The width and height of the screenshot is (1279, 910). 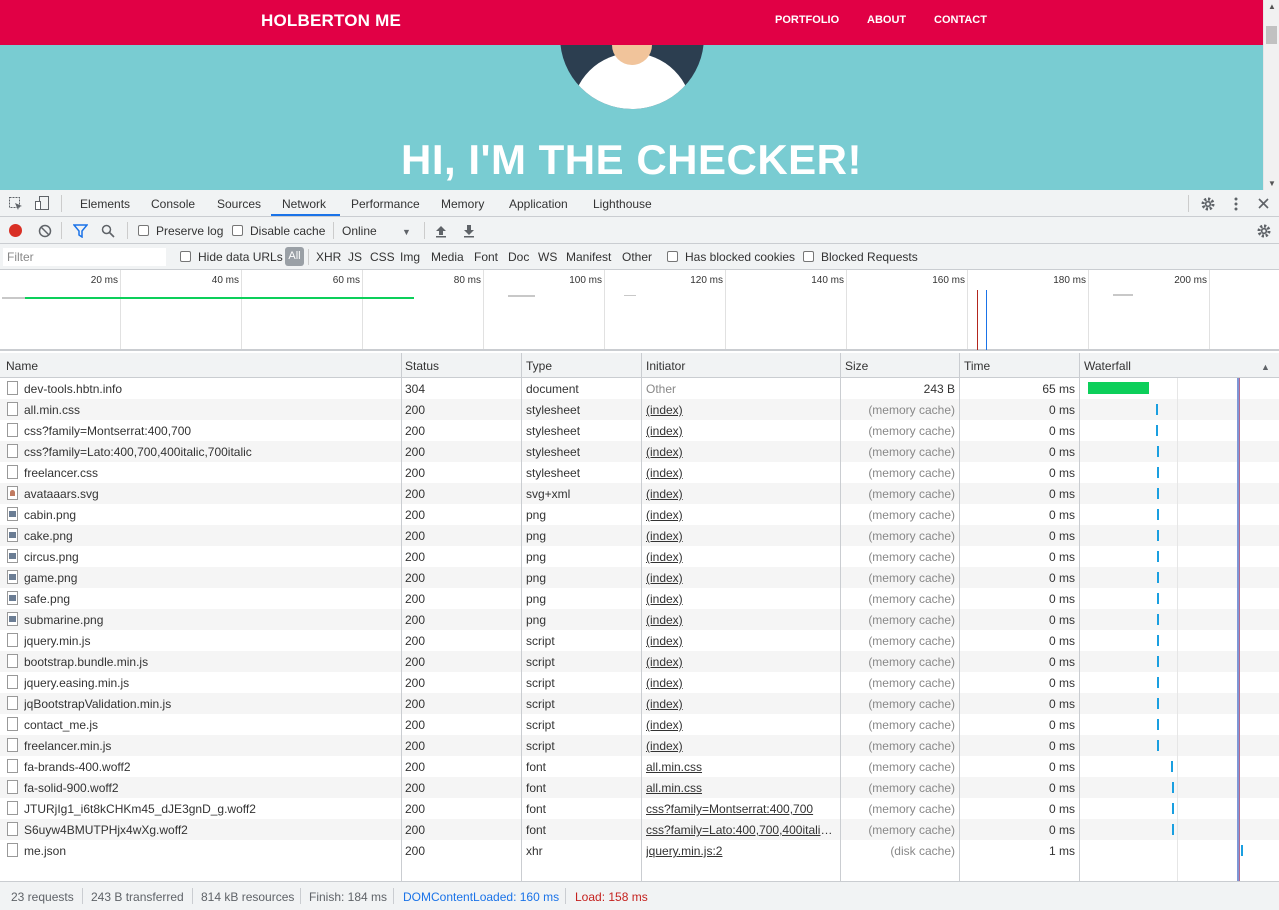 What do you see at coordinates (15, 230) in the screenshot?
I see `record-icon` at bounding box center [15, 230].